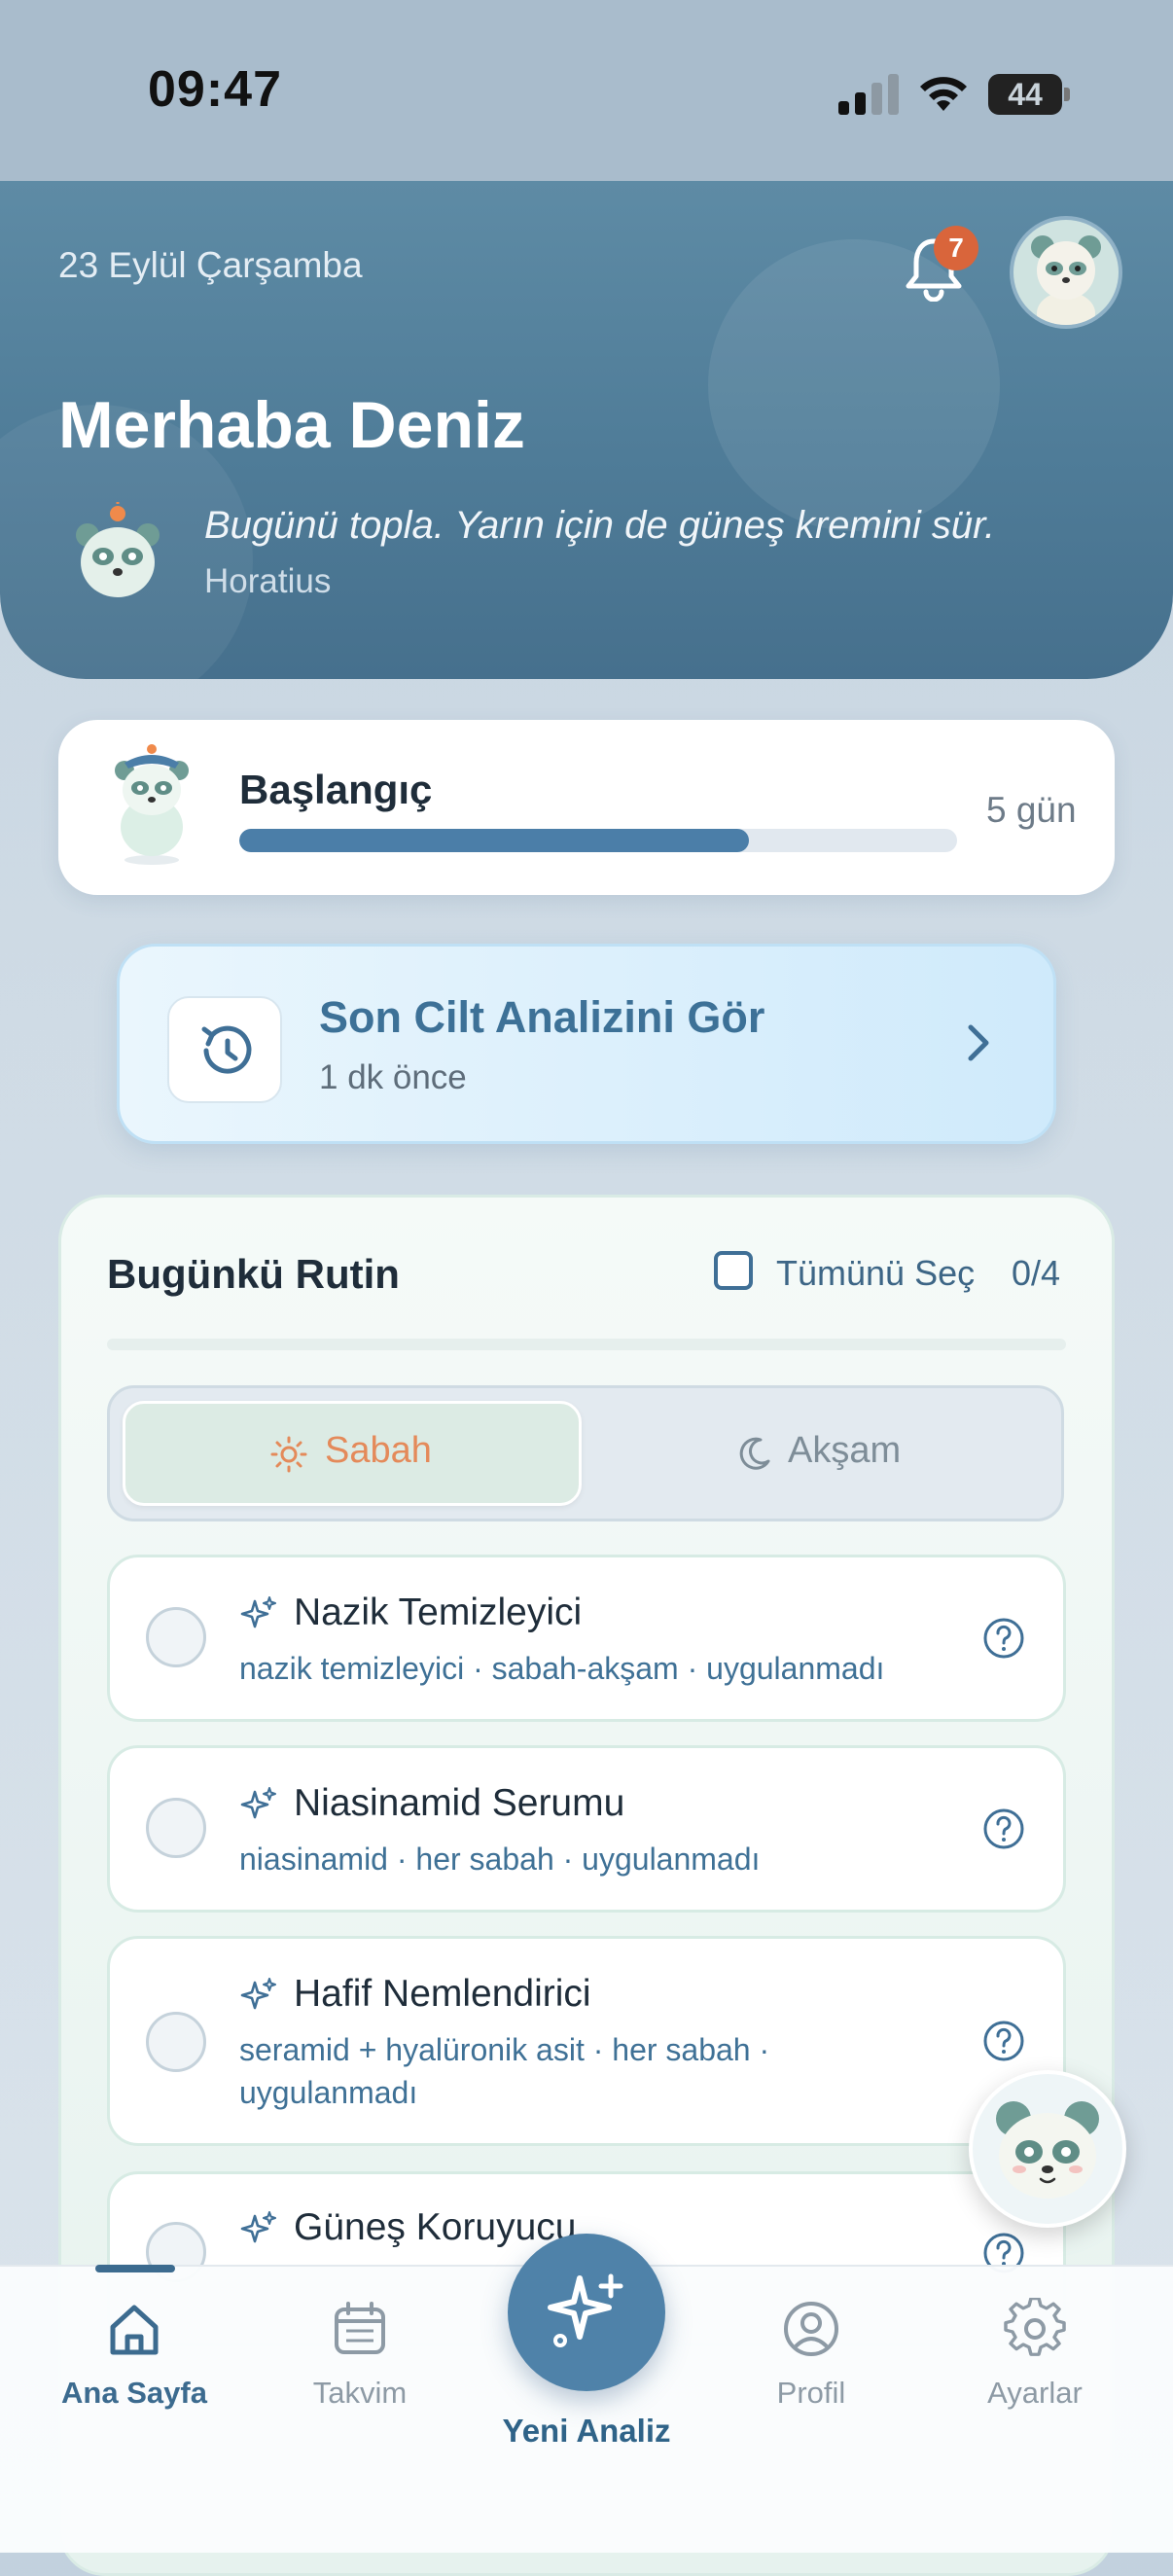  What do you see at coordinates (956, 248) in the screenshot?
I see `notification-badge: 7` at bounding box center [956, 248].